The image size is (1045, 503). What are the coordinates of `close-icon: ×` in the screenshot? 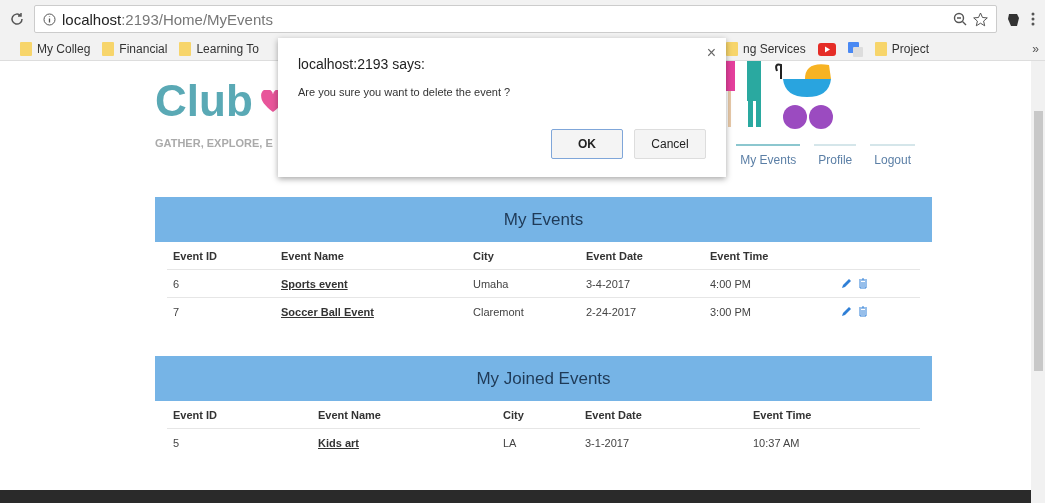 It's located at (711, 53).